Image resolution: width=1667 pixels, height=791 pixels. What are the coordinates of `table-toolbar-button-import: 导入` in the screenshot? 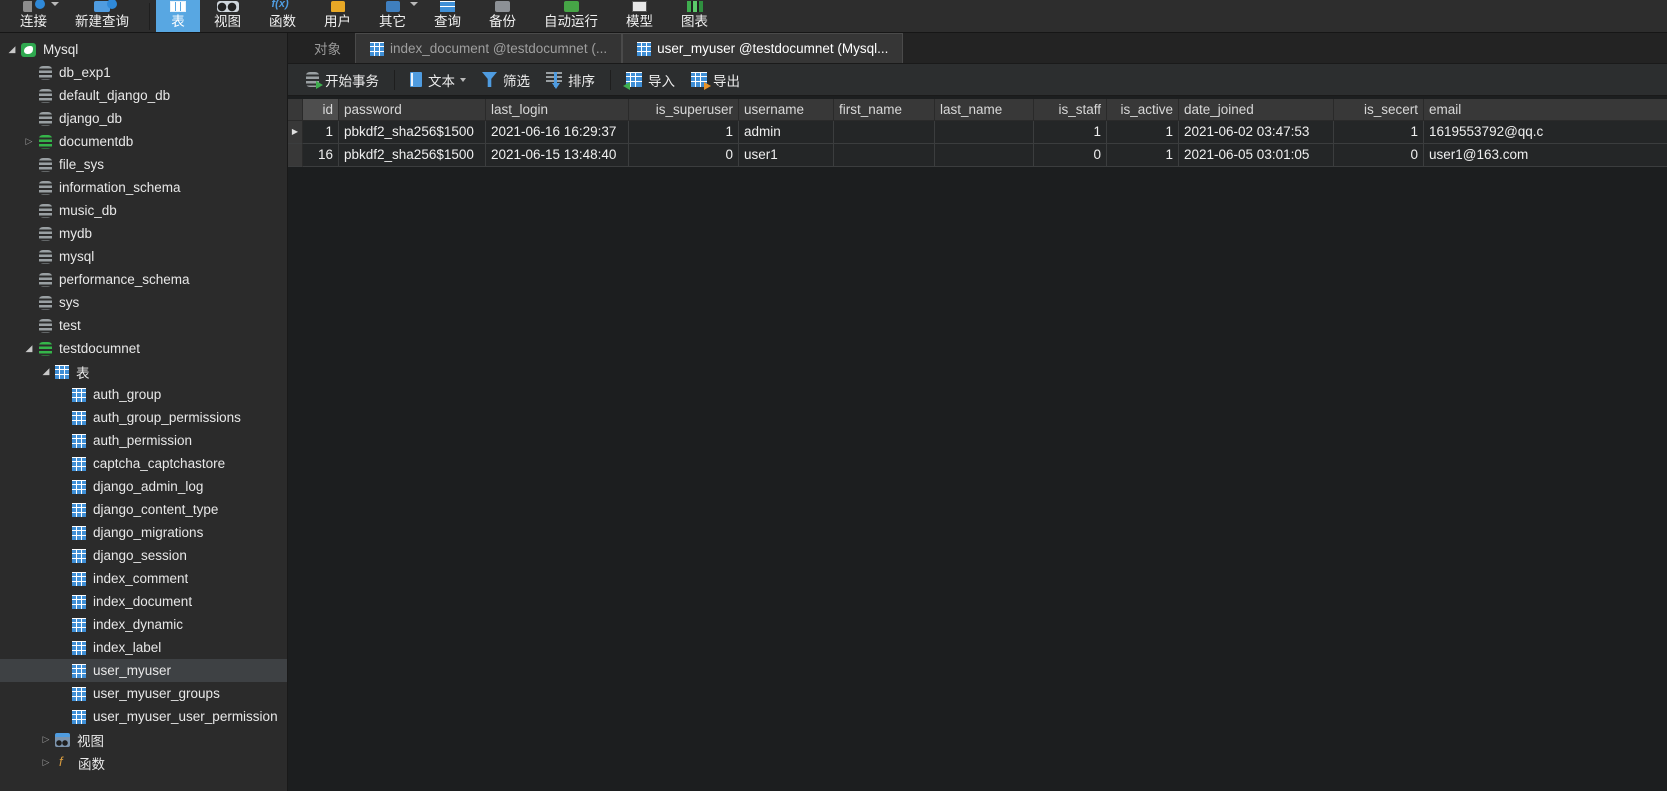 It's located at (650, 80).